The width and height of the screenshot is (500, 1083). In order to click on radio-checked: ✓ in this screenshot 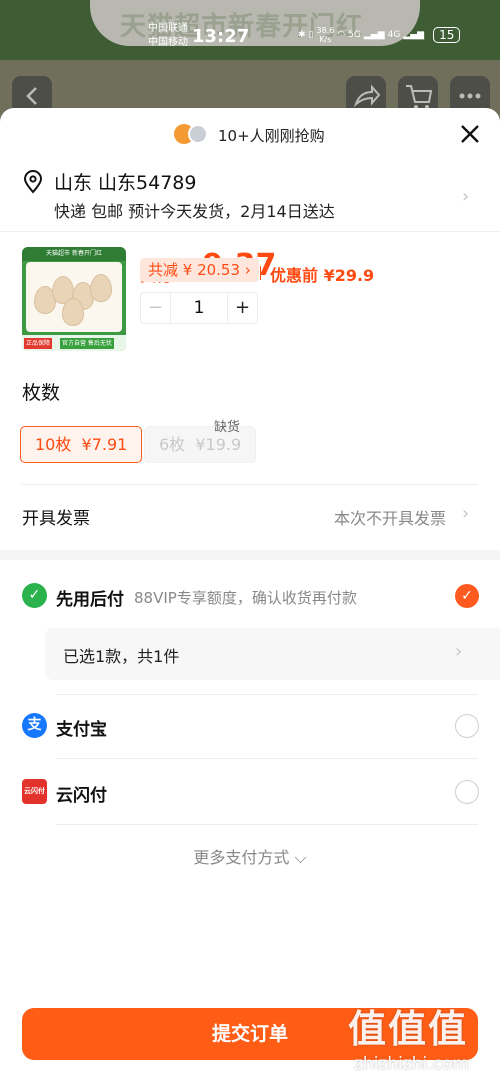, I will do `click(467, 596)`.